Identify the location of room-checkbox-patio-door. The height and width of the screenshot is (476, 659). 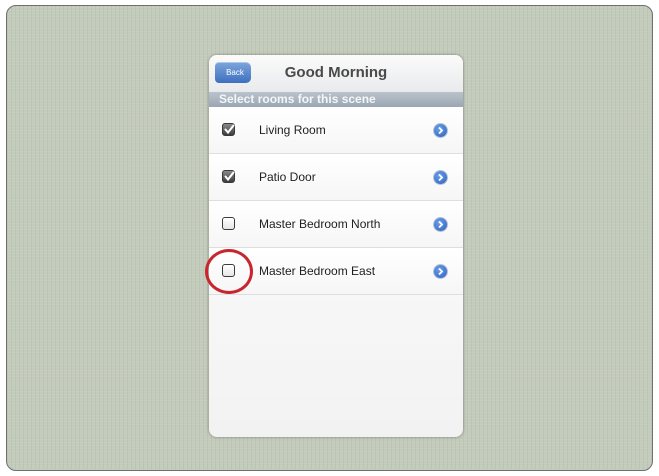
(228, 176).